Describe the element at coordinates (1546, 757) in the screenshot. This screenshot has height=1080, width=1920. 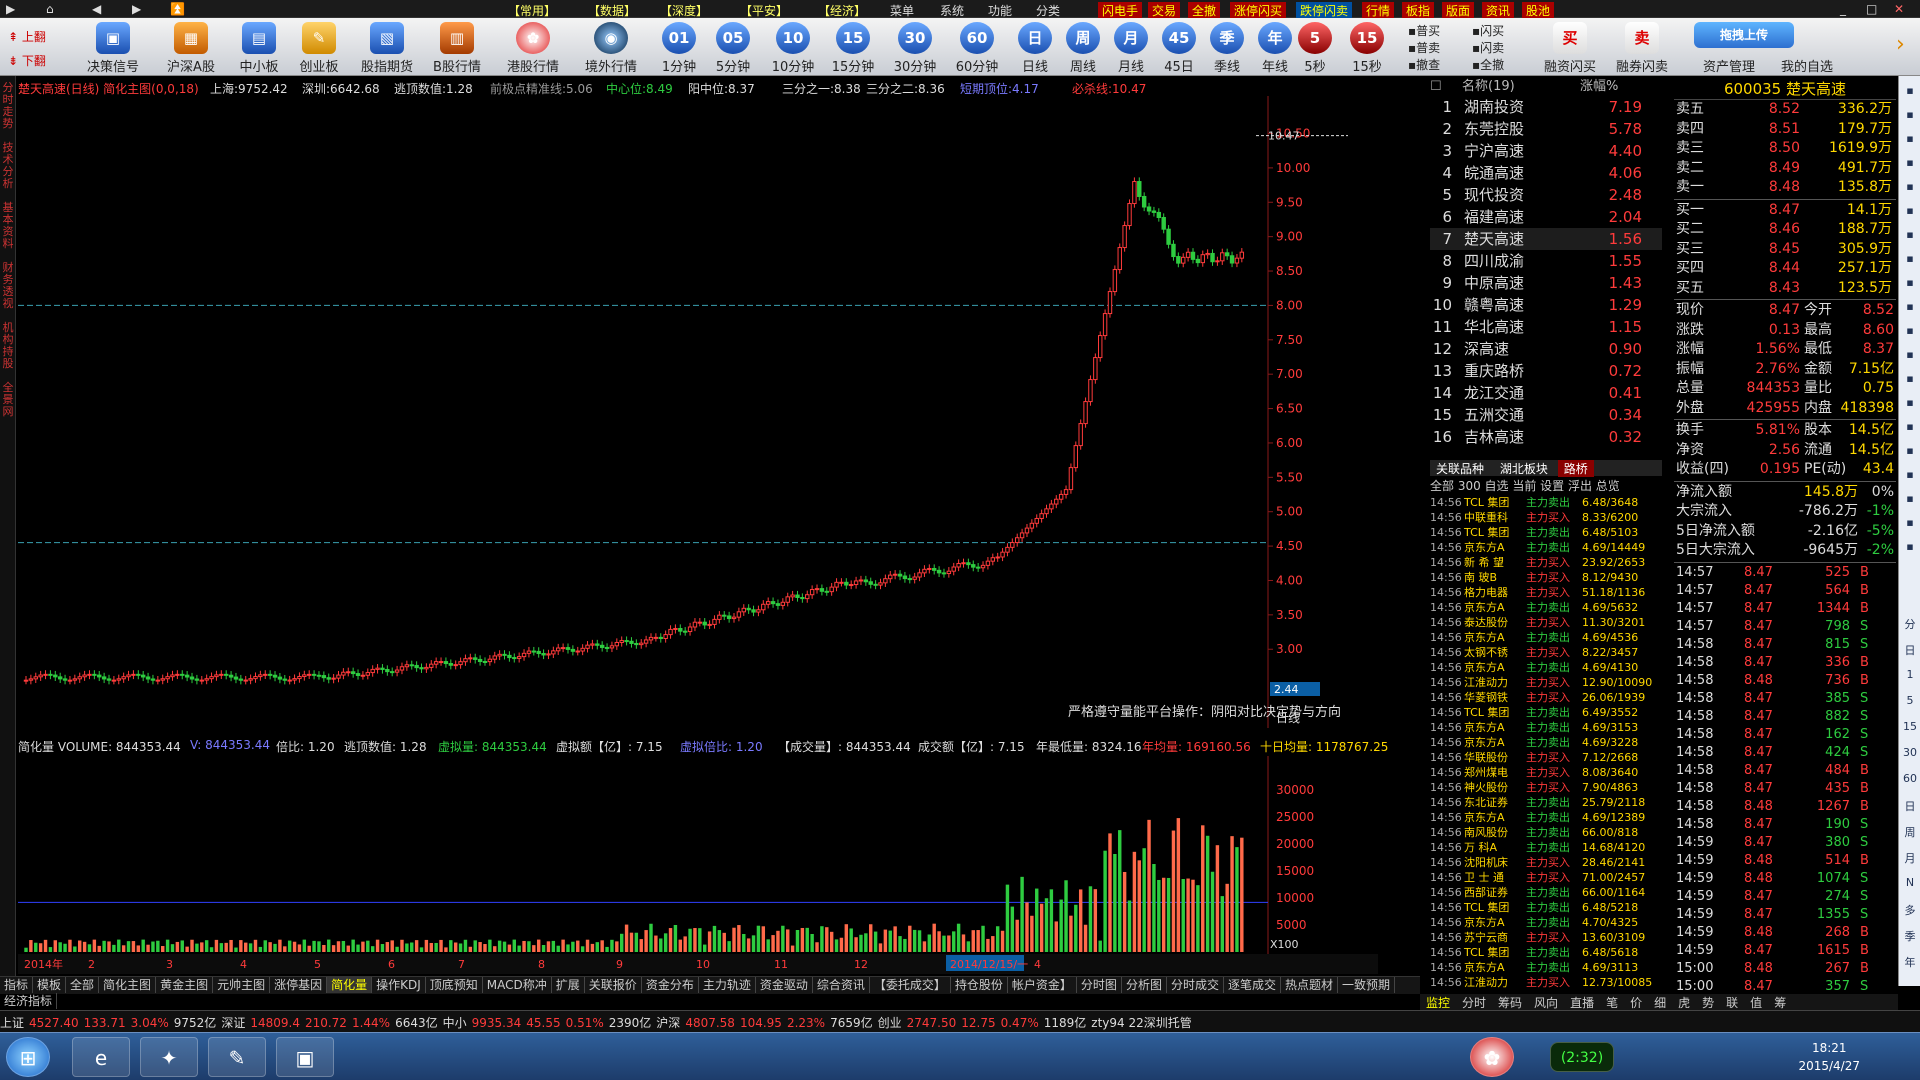
I see `feed-row: 14:56 华联股份 主力买入 7.12/2668` at that location.